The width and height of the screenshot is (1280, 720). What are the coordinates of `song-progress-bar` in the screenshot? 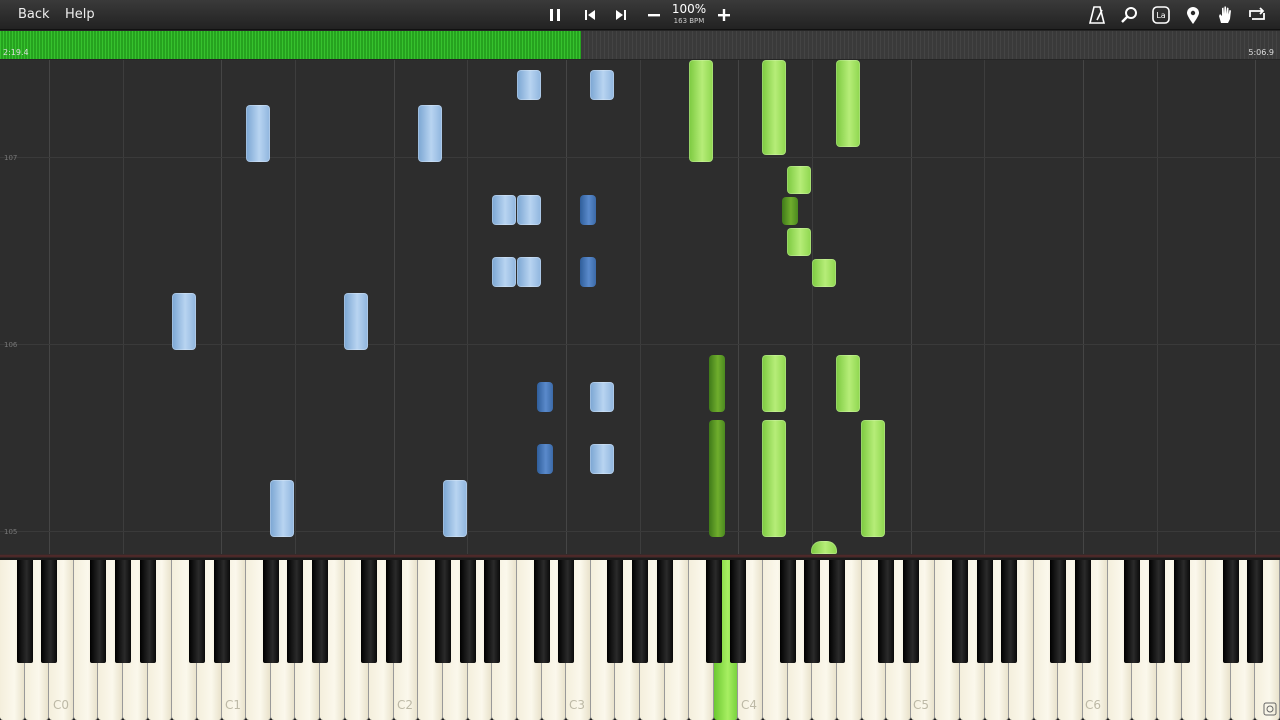 It's located at (640, 45).